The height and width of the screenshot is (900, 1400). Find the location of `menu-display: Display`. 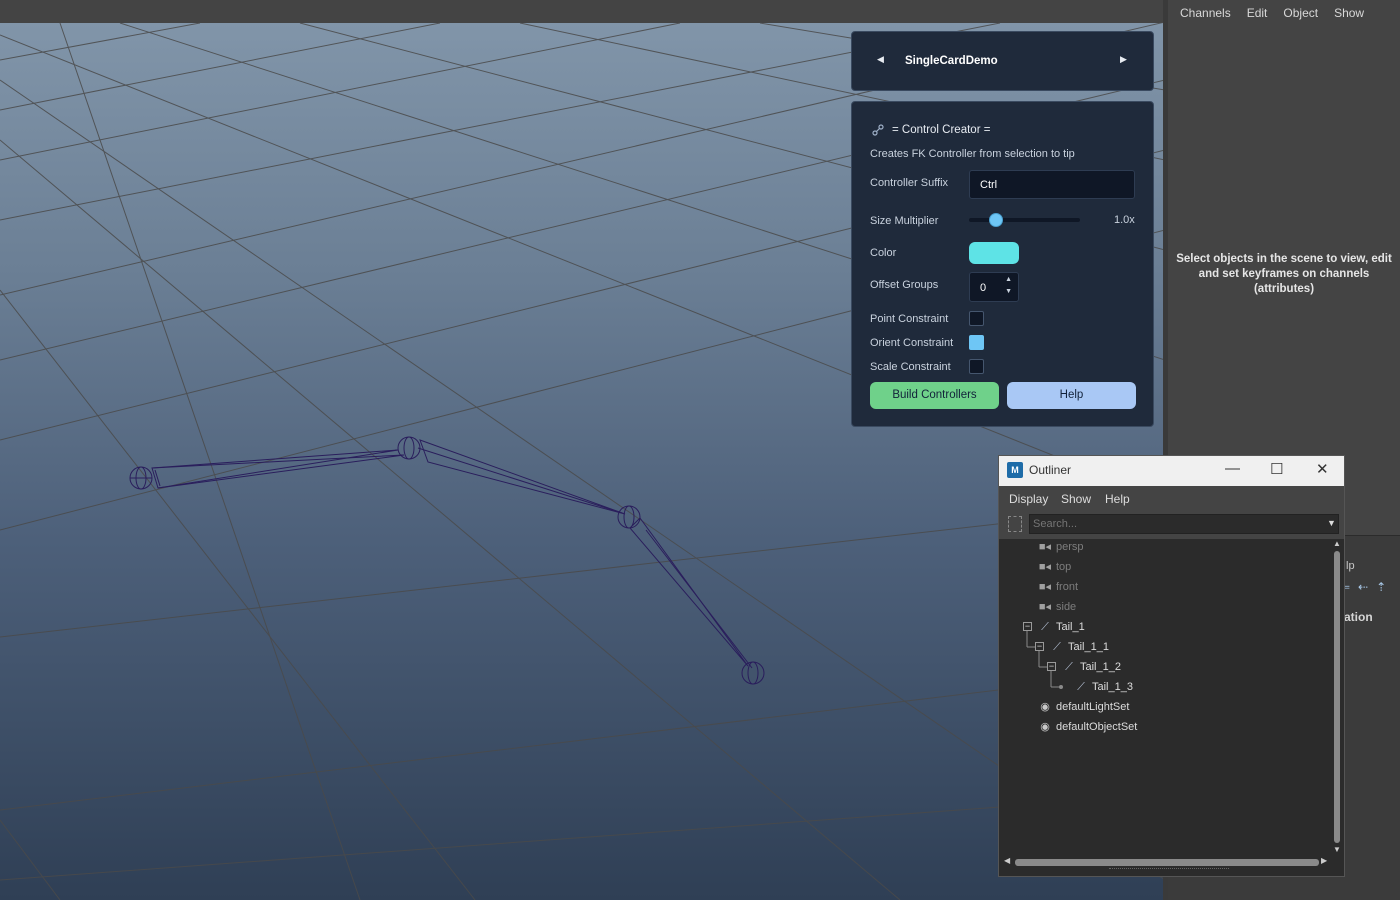

menu-display: Display is located at coordinates (1028, 499).